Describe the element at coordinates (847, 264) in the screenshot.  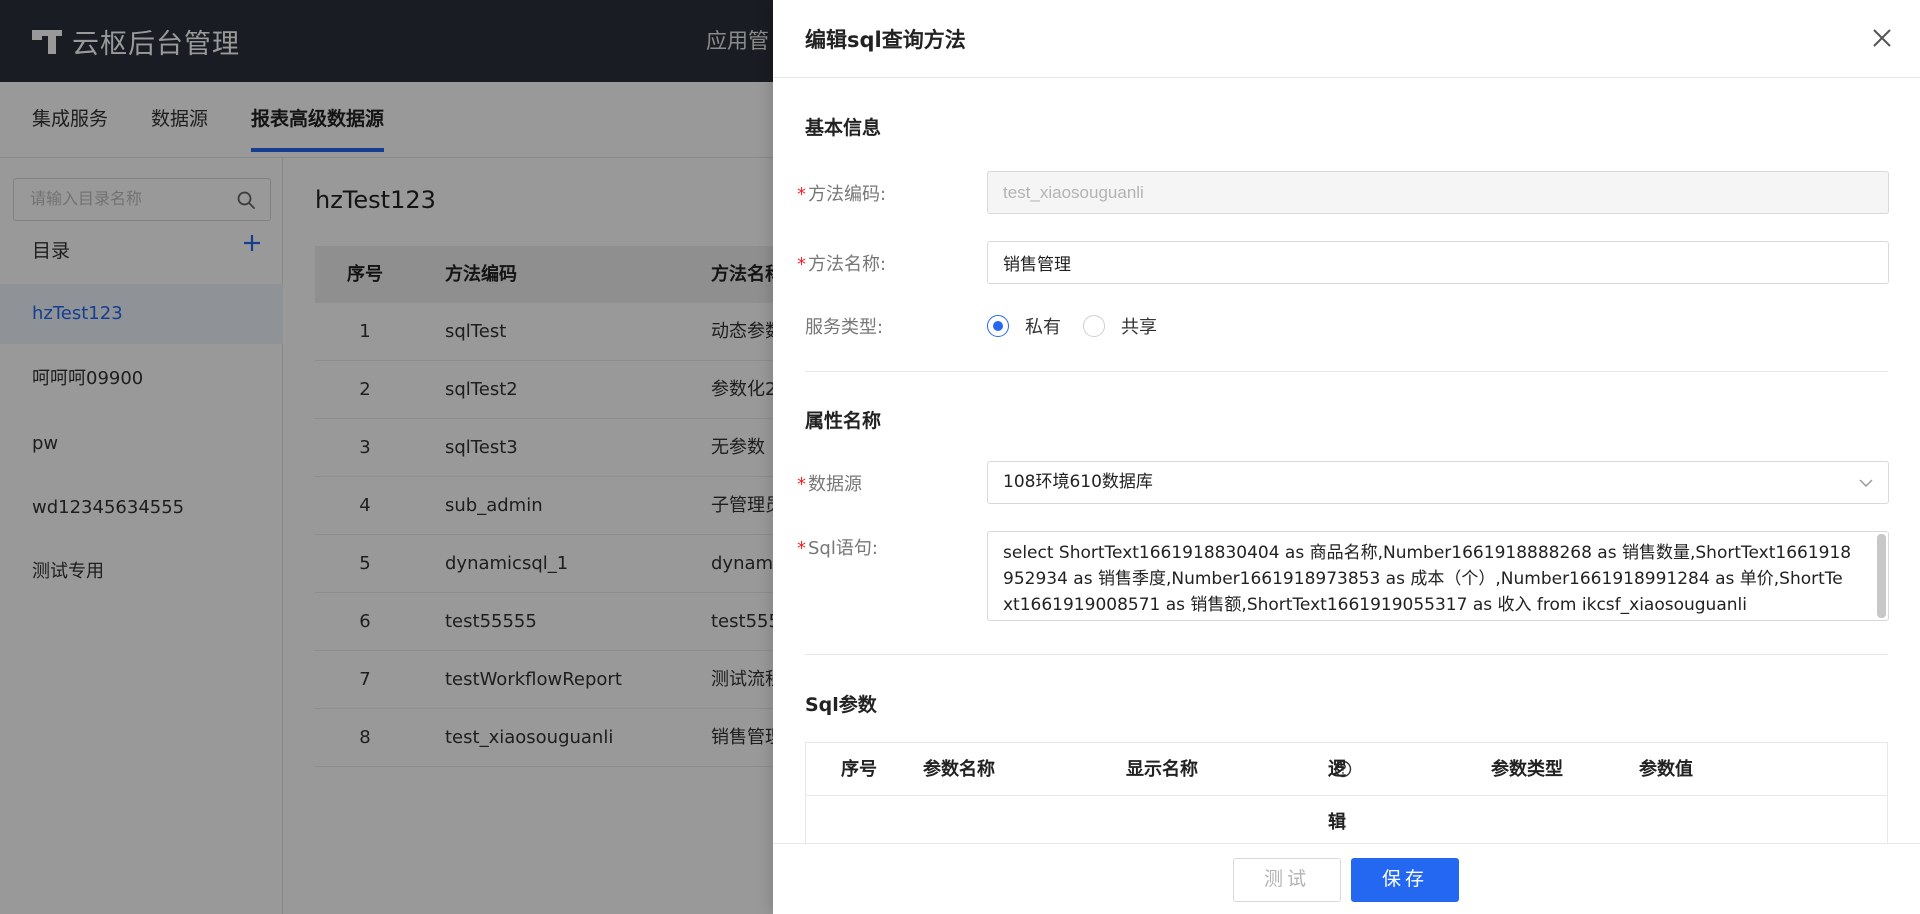
I see `method-name-label-text: 方法名称:` at that location.